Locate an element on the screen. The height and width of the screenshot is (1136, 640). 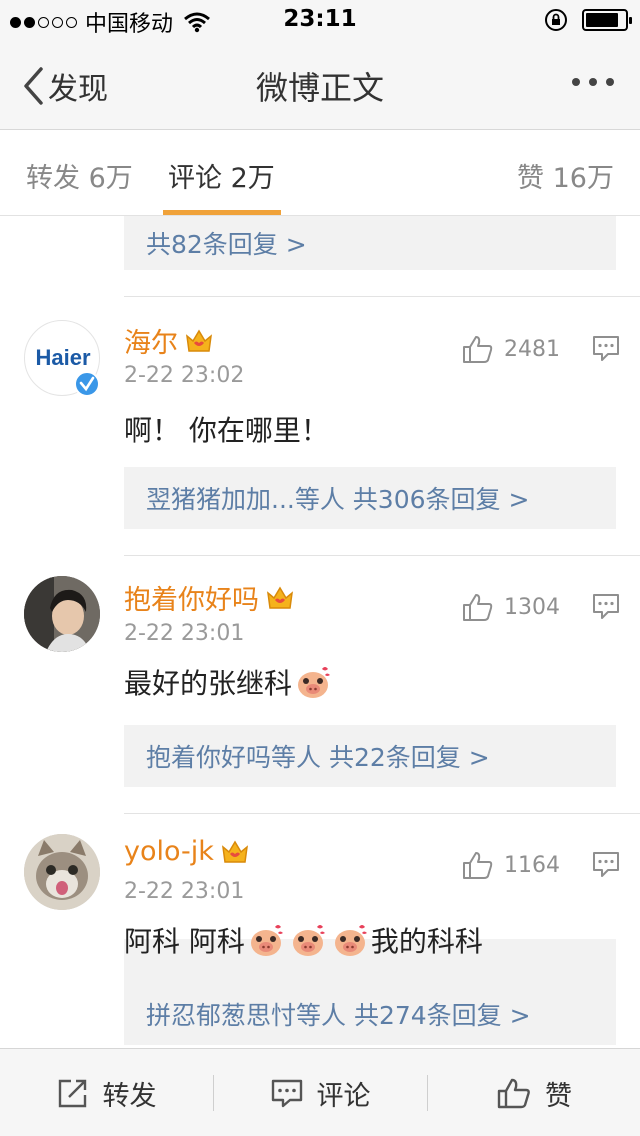
status-right is located at coordinates (588, 20).